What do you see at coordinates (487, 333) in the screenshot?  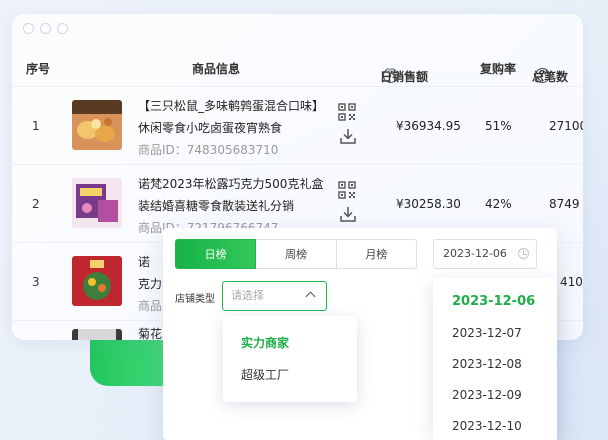 I see `date-option: 2023-12-07` at bounding box center [487, 333].